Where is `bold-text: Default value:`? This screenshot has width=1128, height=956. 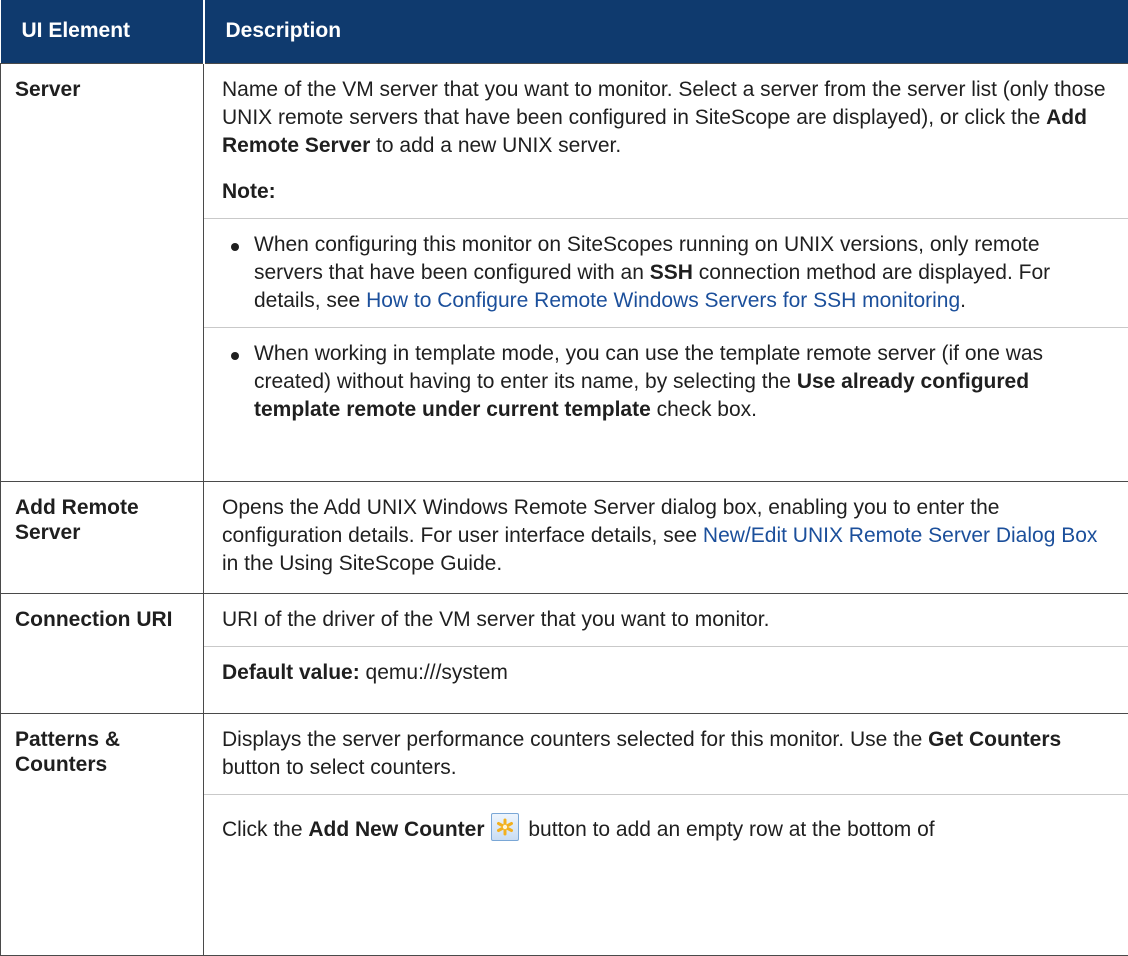
bold-text: Default value: is located at coordinates (291, 672).